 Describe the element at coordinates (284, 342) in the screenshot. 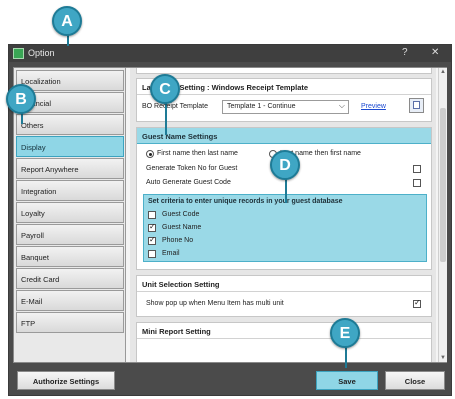

I see `mini-report-section: Mini Report Setting` at that location.